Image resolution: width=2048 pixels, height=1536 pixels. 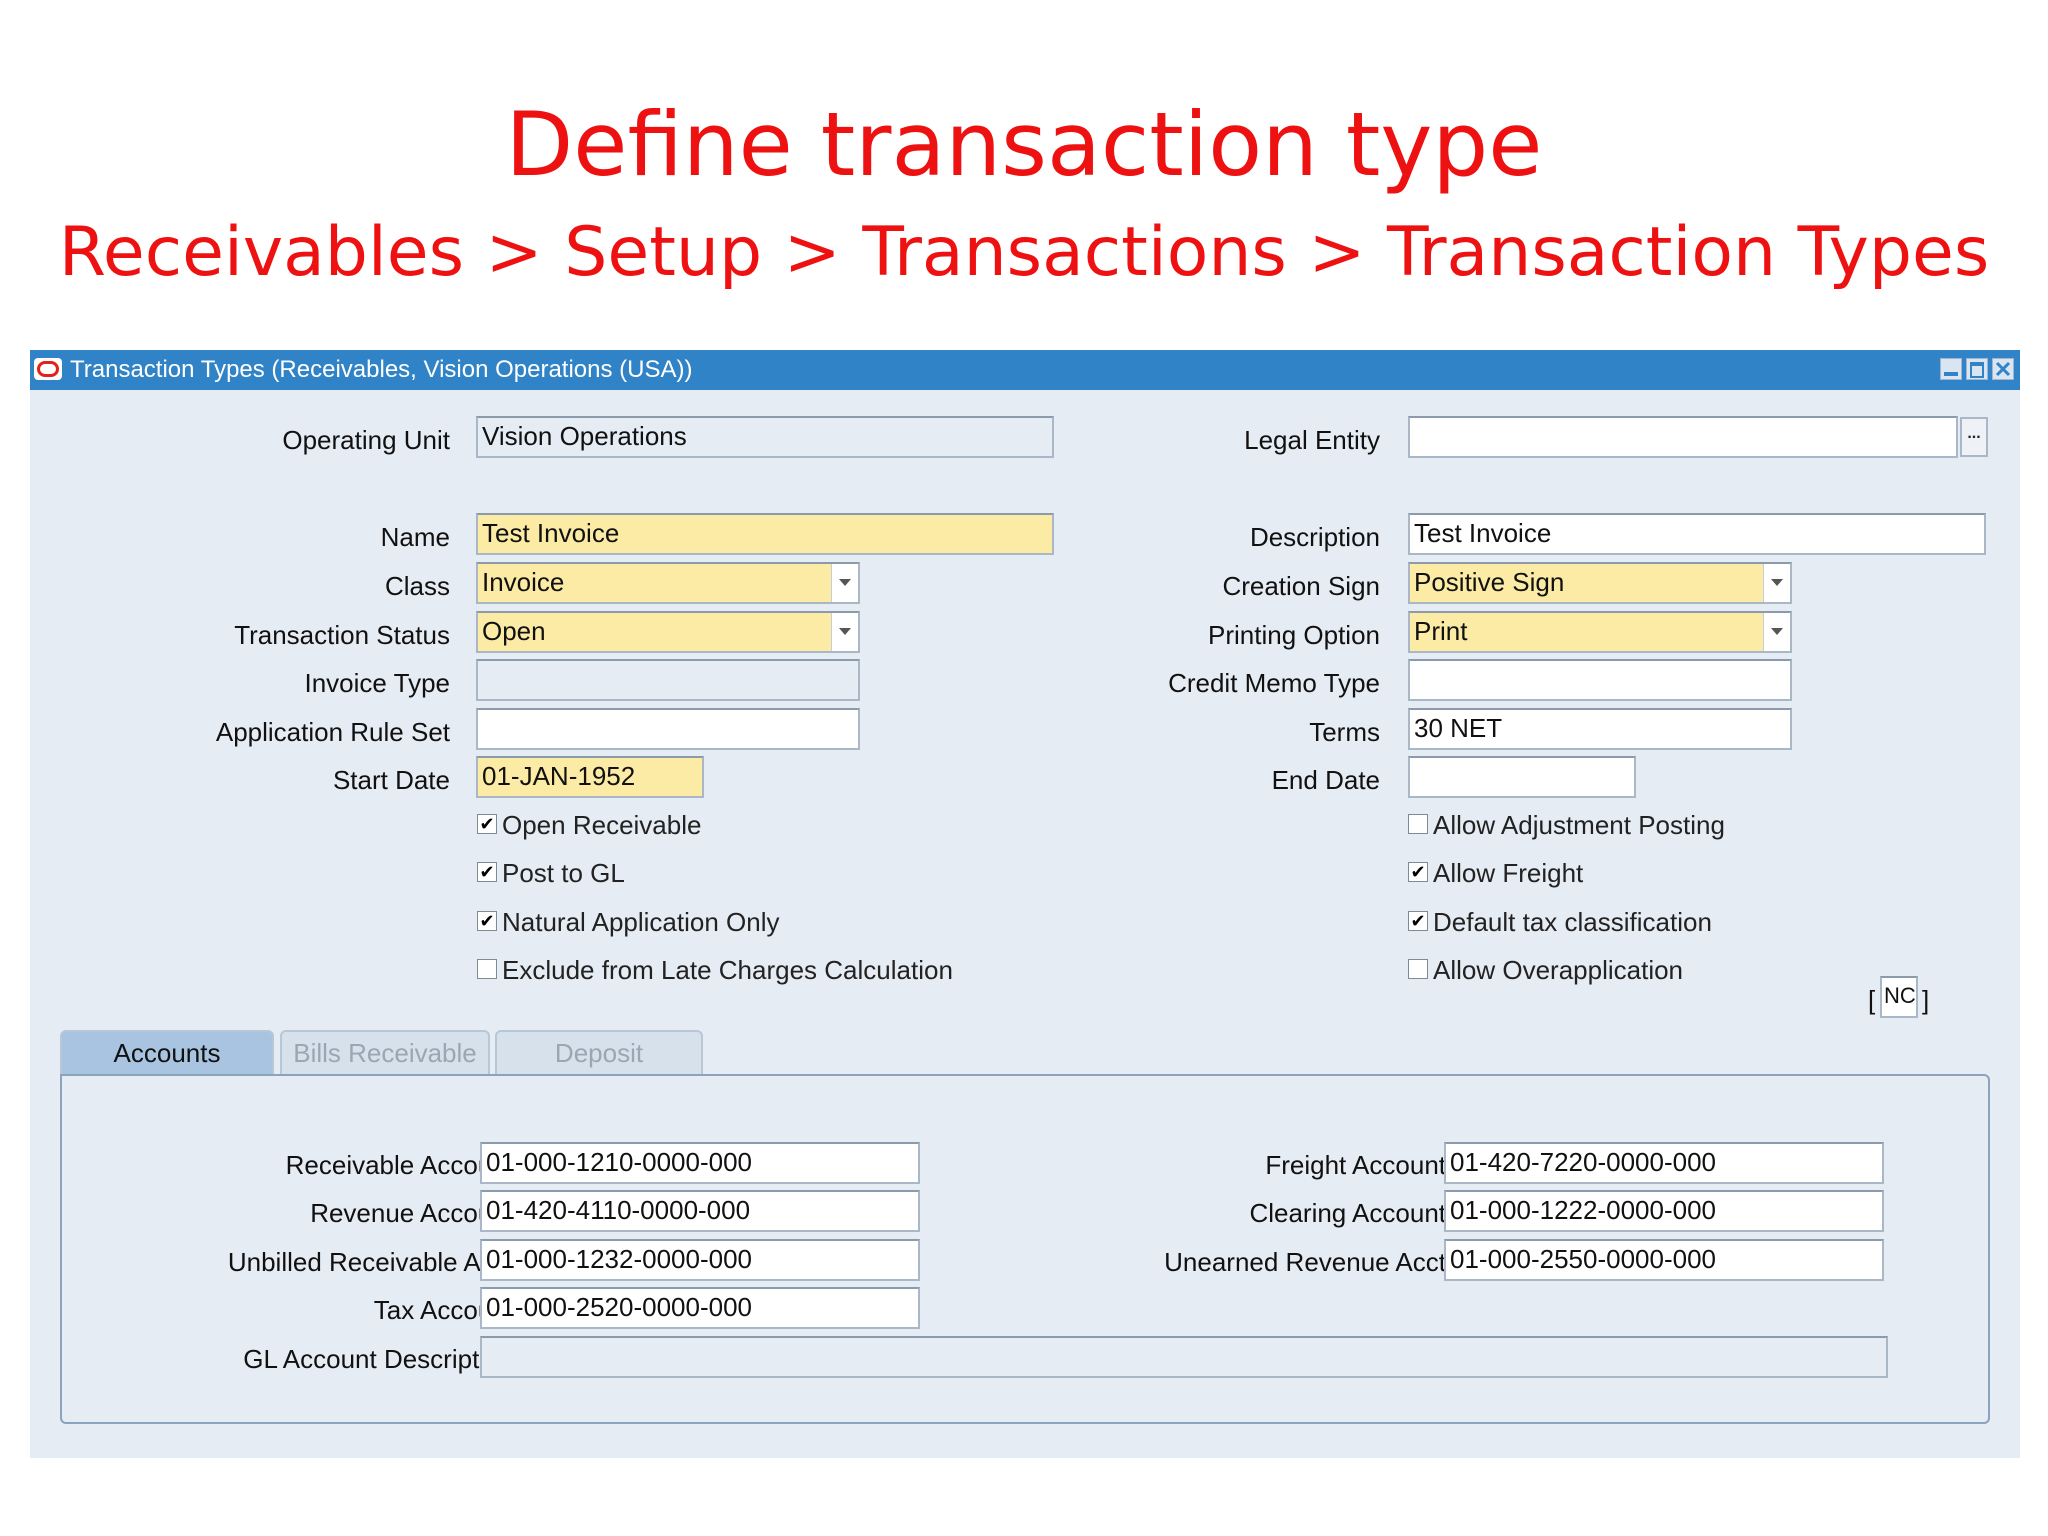 I want to click on clearing-account-label: Clearing Account, so click(x=1347, y=1213).